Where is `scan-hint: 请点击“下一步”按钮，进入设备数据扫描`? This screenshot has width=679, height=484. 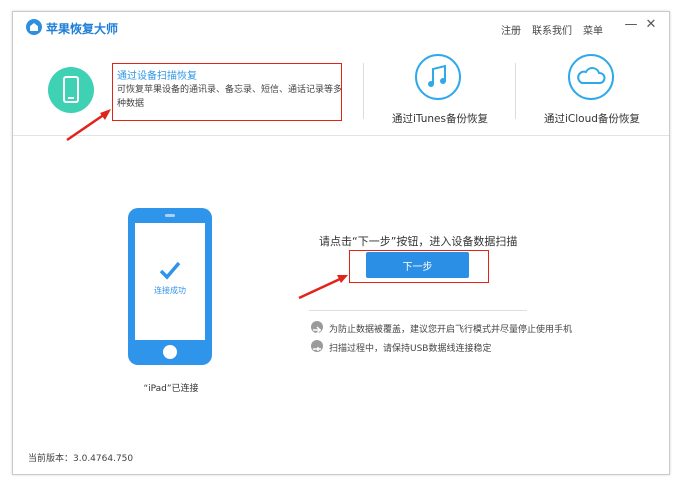
scan-hint: 请点击“下一步”按钮，进入设备数据扫描 is located at coordinates (418, 241).